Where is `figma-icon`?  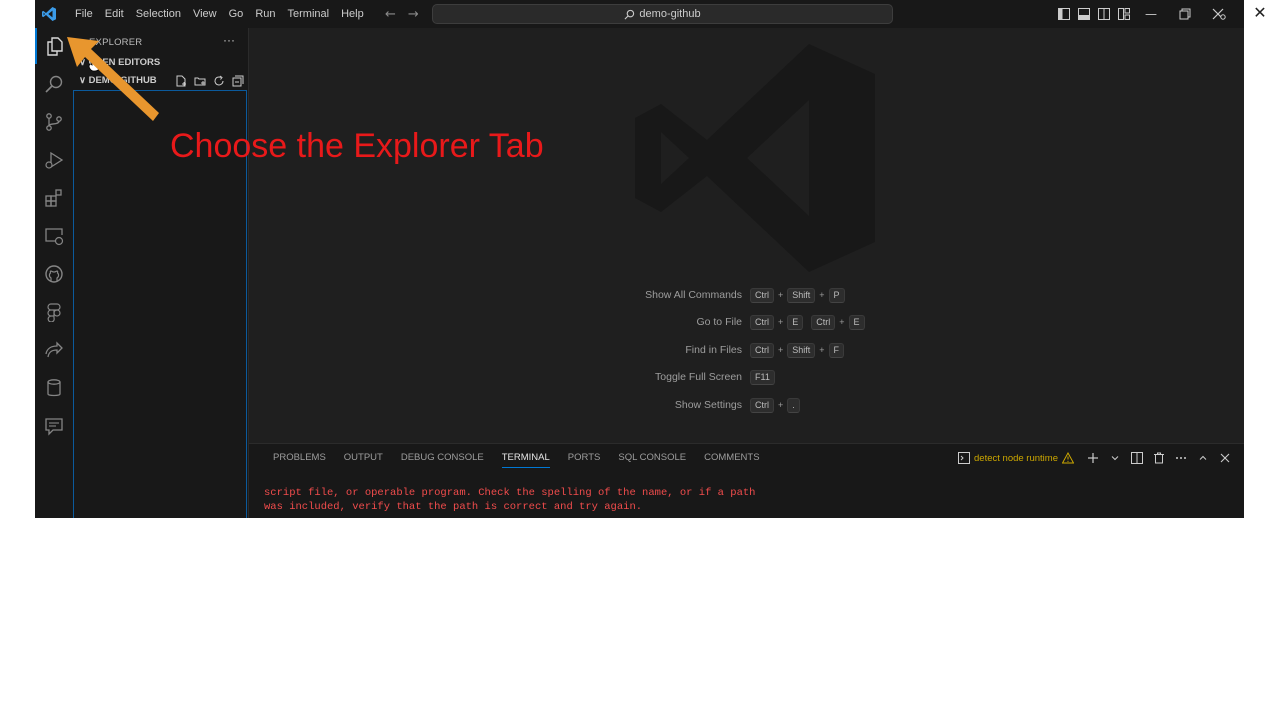
figma-icon is located at coordinates (54, 312).